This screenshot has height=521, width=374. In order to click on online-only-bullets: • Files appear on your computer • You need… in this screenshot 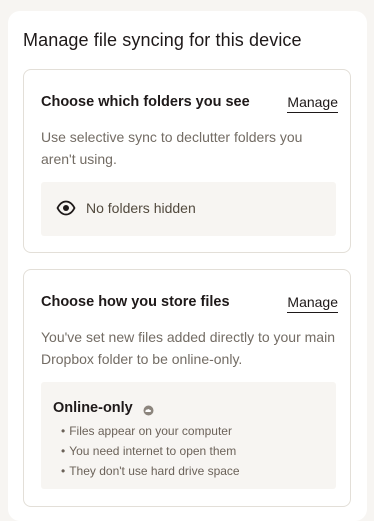, I will do `click(150, 451)`.